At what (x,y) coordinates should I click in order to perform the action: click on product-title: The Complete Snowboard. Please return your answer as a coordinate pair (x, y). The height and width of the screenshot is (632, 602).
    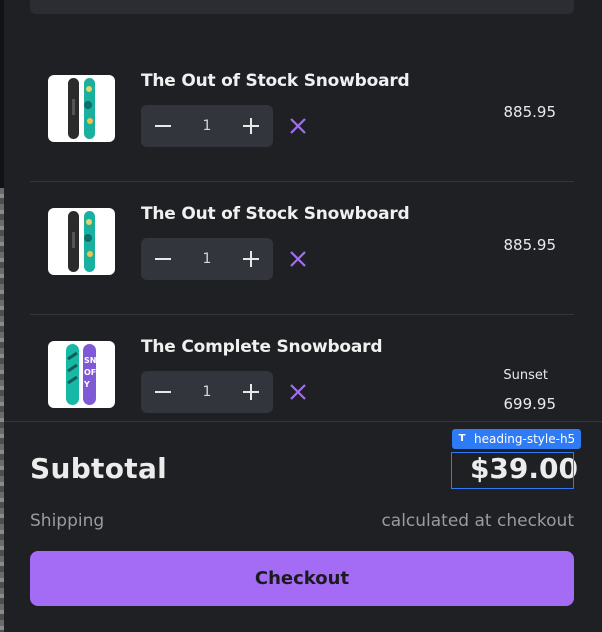
    Looking at the image, I should click on (262, 347).